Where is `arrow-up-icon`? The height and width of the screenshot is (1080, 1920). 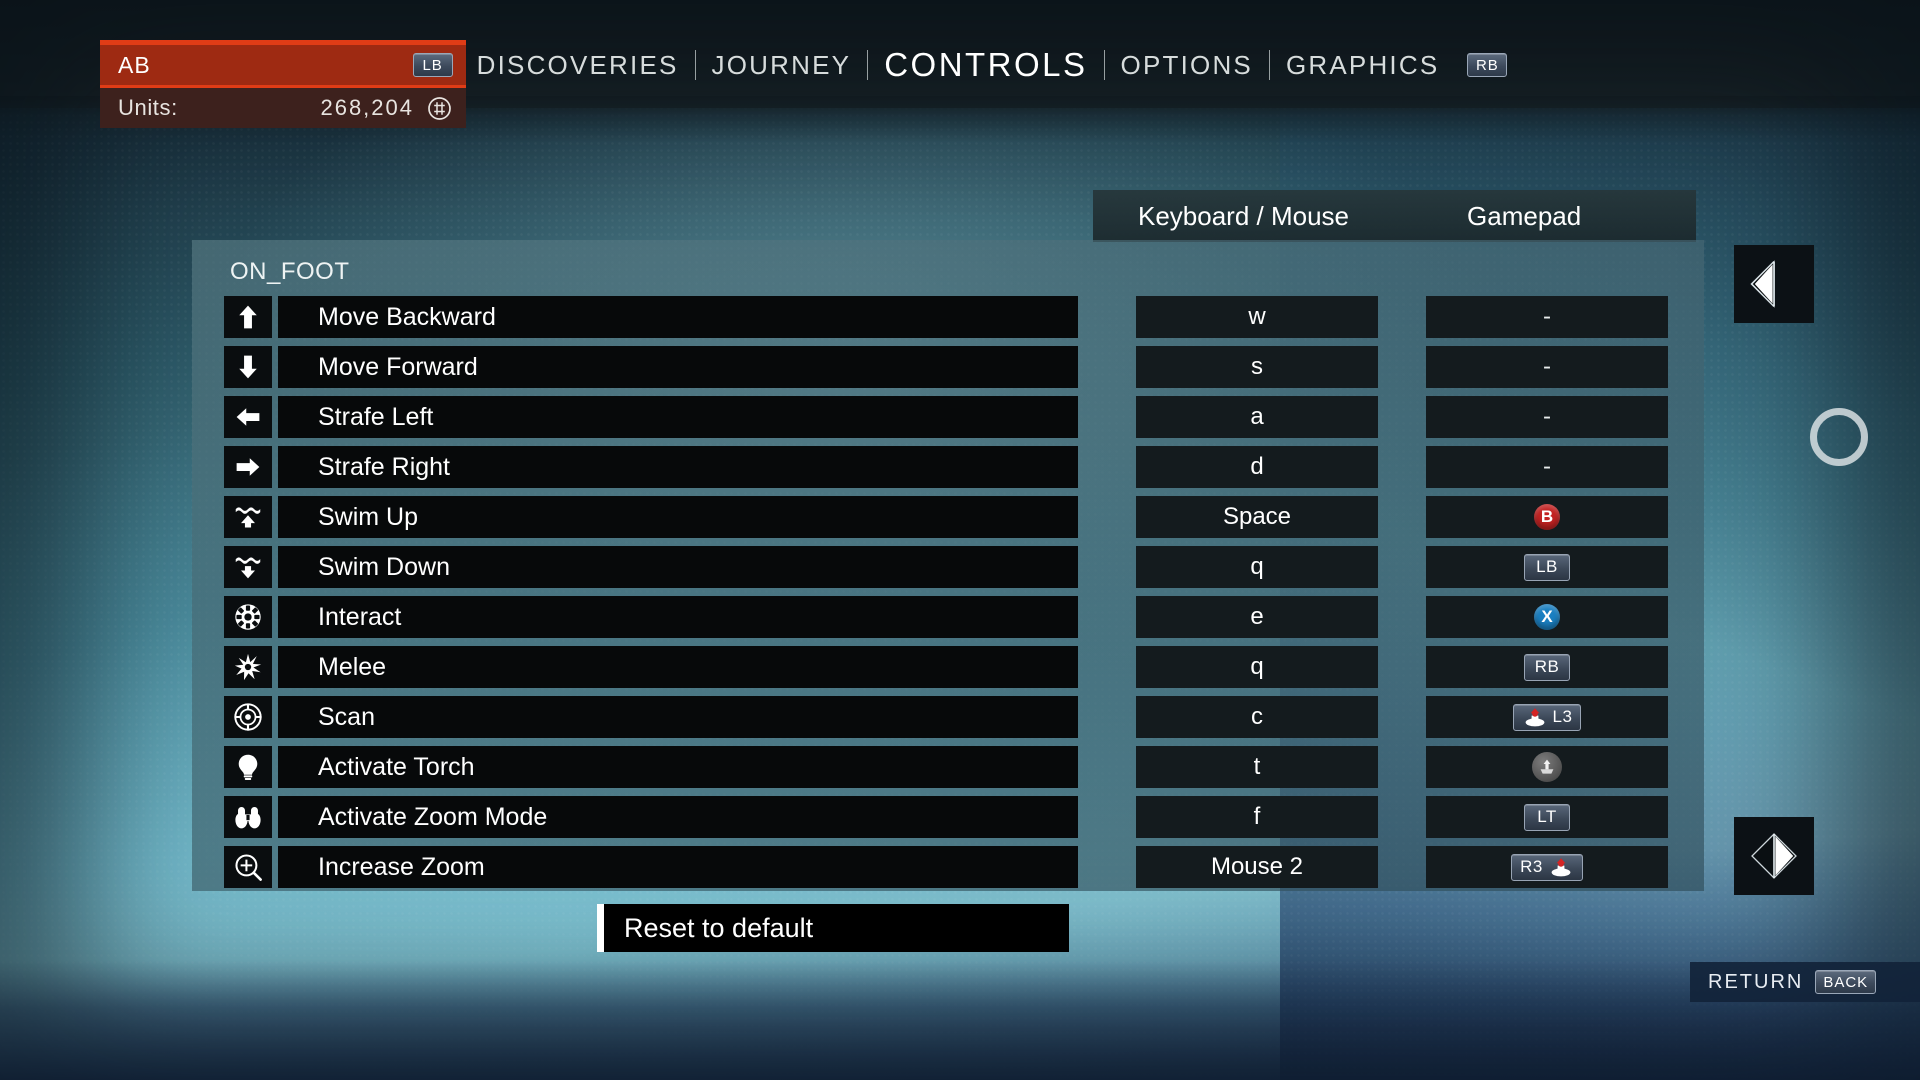
arrow-up-icon is located at coordinates (248, 317).